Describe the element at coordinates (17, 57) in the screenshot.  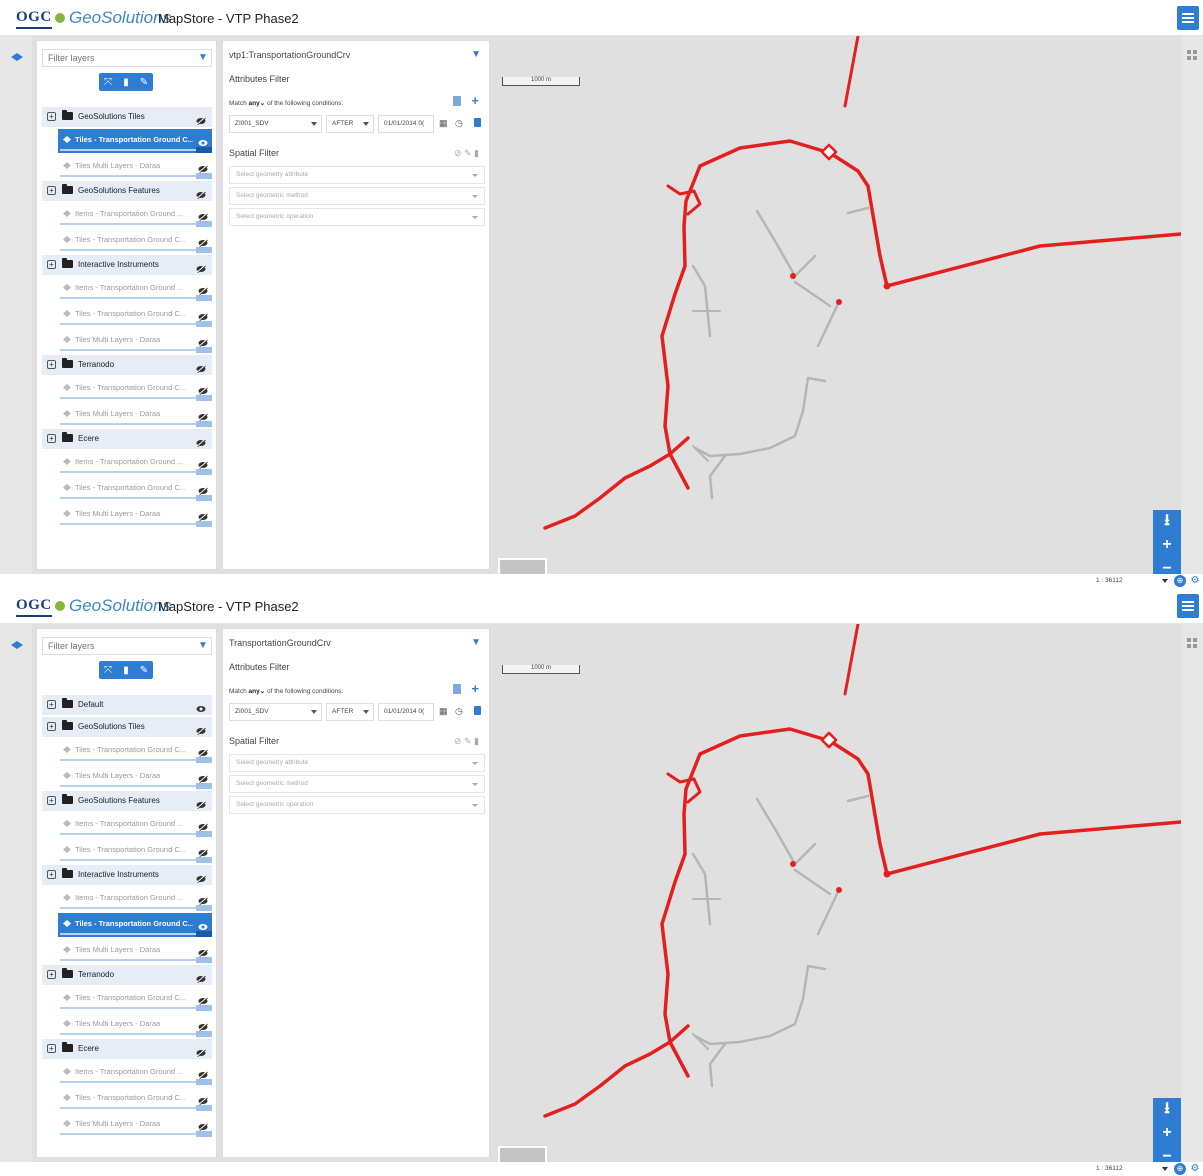
I see `layers-icon` at that location.